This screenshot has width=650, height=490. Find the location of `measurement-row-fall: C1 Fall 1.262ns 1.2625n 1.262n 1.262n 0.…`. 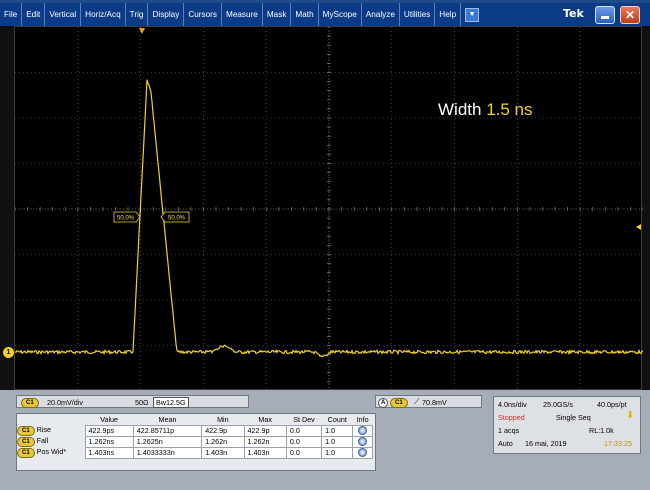

measurement-row-fall: C1 Fall 1.262ns 1.2625n 1.262n 1.262n 0.… is located at coordinates (195, 441).